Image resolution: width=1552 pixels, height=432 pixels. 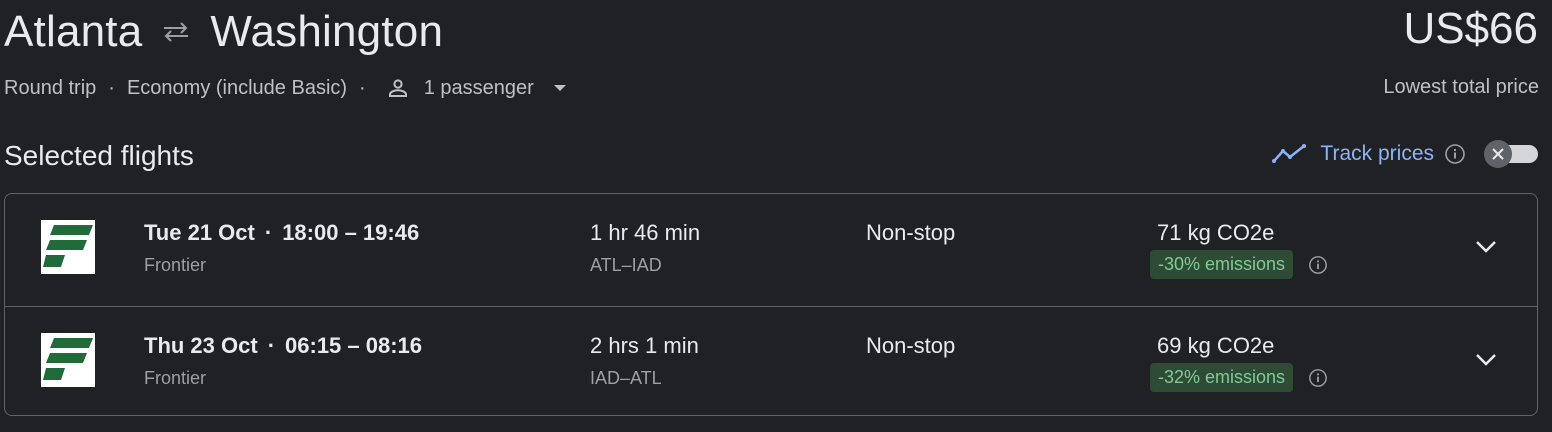 I want to click on person-icon, so click(x=398, y=88).